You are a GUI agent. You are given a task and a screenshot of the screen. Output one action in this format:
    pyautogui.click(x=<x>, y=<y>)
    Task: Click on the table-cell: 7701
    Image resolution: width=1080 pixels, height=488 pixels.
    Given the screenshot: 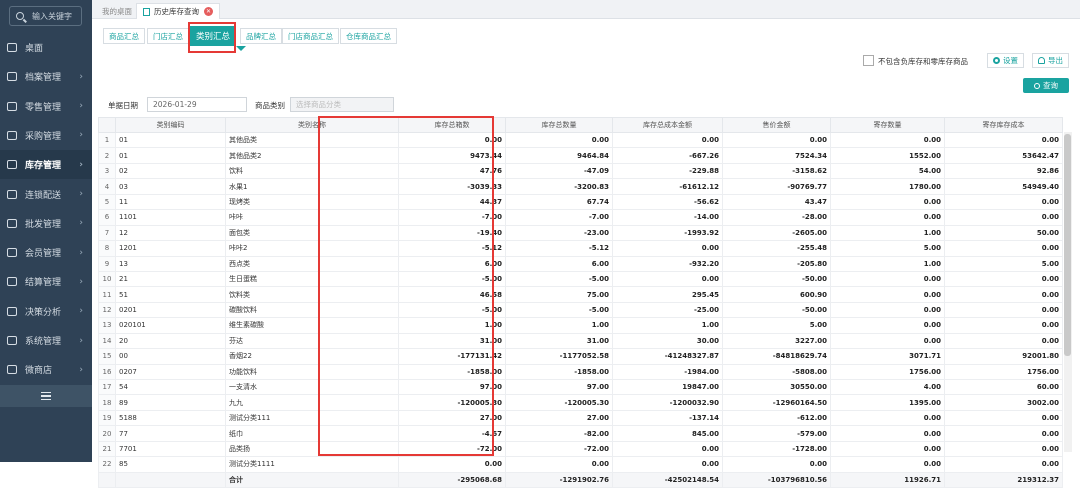 What is the action you would take?
    pyautogui.click(x=170, y=449)
    